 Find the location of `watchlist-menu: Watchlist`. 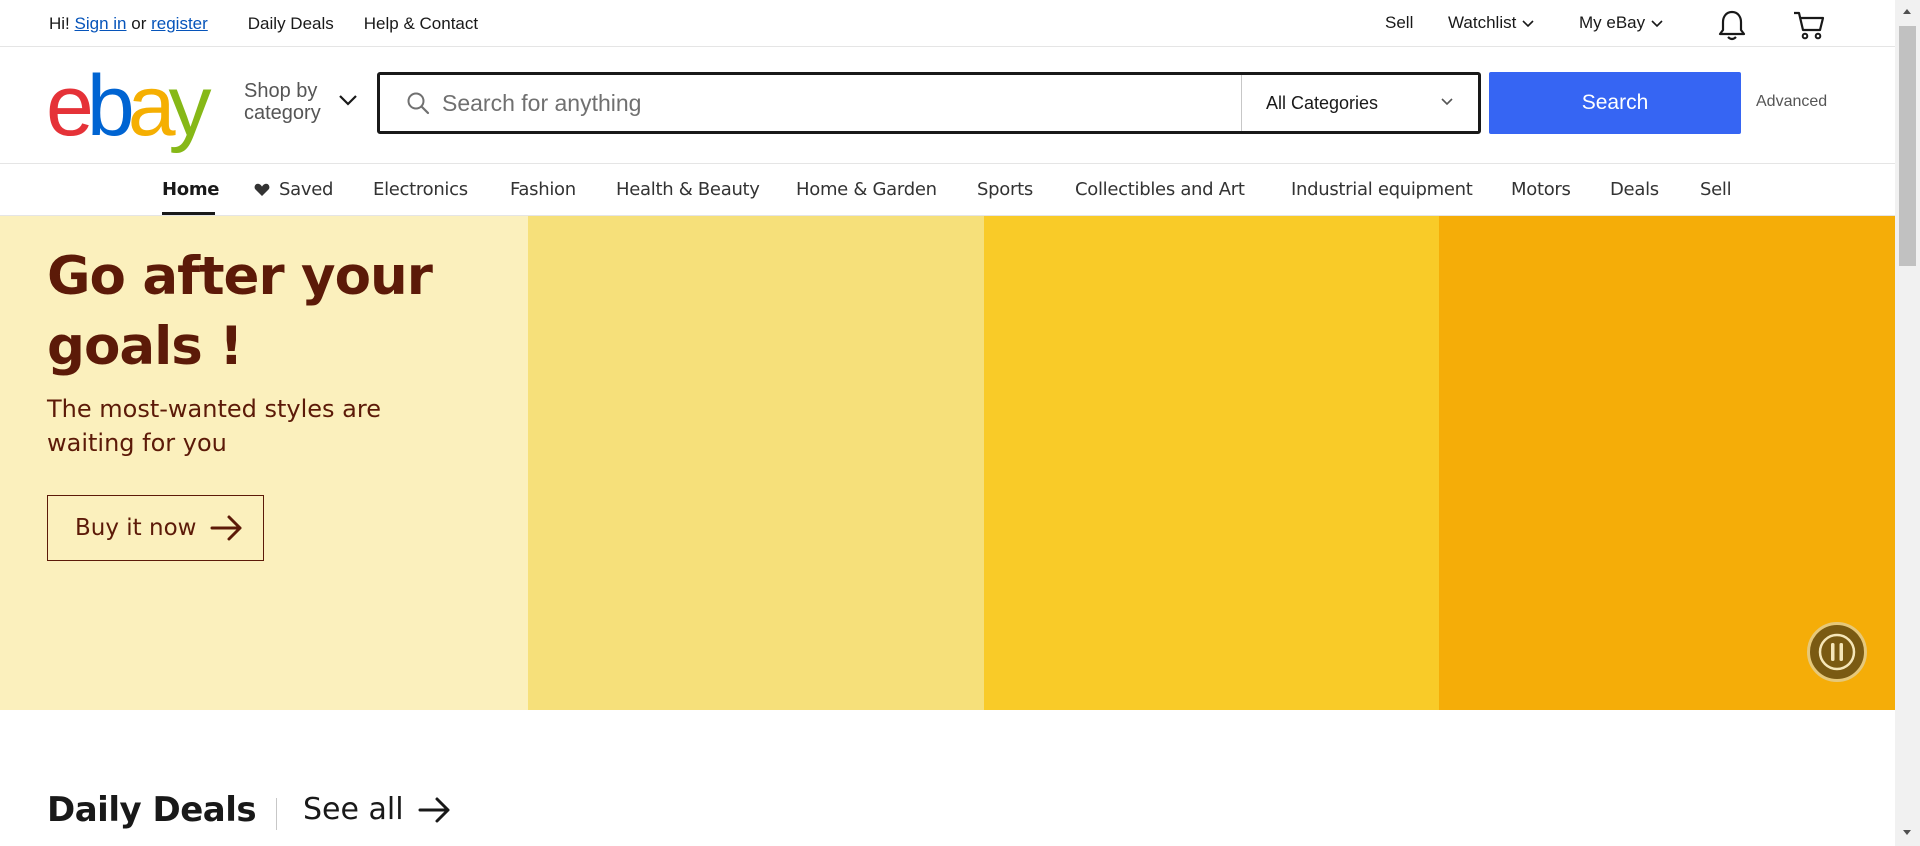

watchlist-menu: Watchlist is located at coordinates (1491, 23).